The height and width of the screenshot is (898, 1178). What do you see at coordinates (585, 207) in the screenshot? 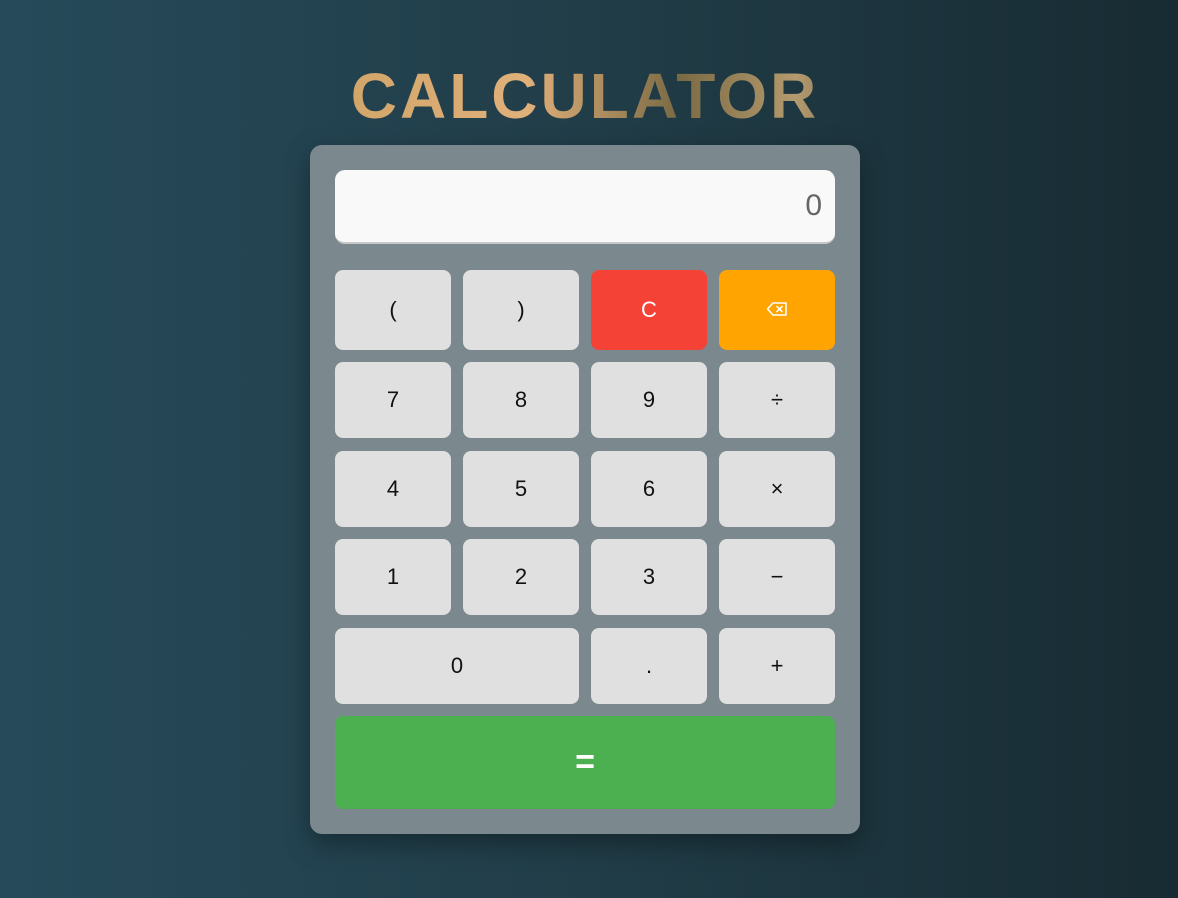
I see `calculator-display: 0` at bounding box center [585, 207].